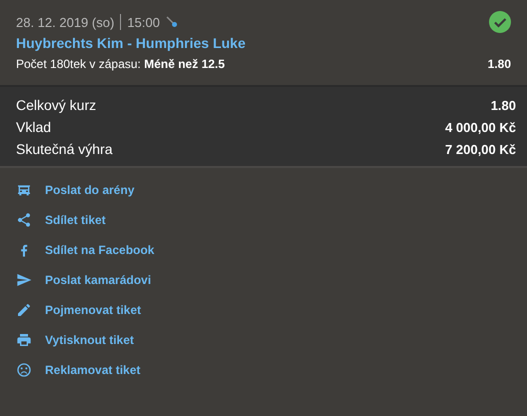 The width and height of the screenshot is (527, 416). What do you see at coordinates (24, 370) in the screenshot?
I see `sad-face-icon` at bounding box center [24, 370].